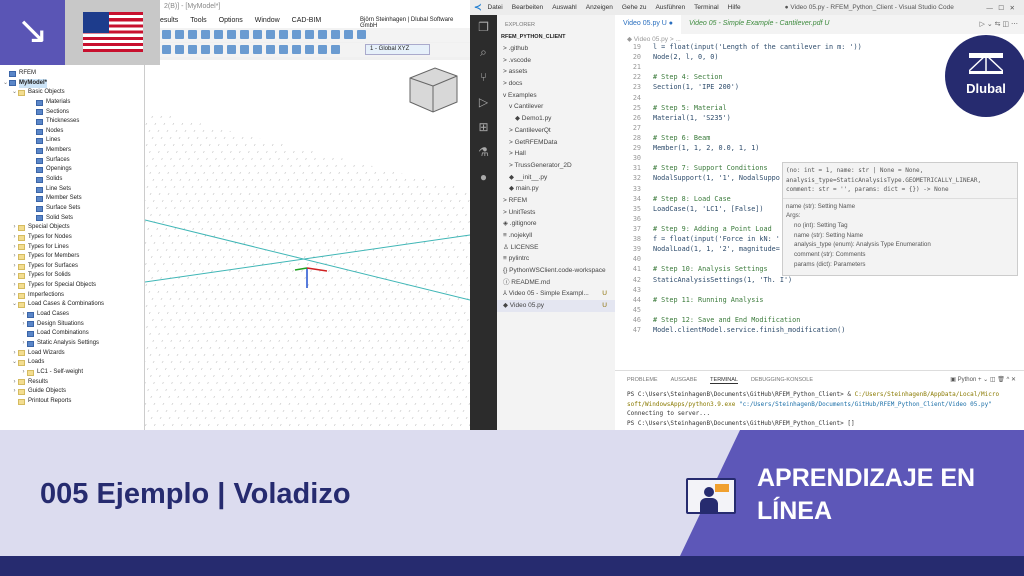  Describe the element at coordinates (556, 259) in the screenshot. I see `file-item: ≡ pylintrc` at that location.